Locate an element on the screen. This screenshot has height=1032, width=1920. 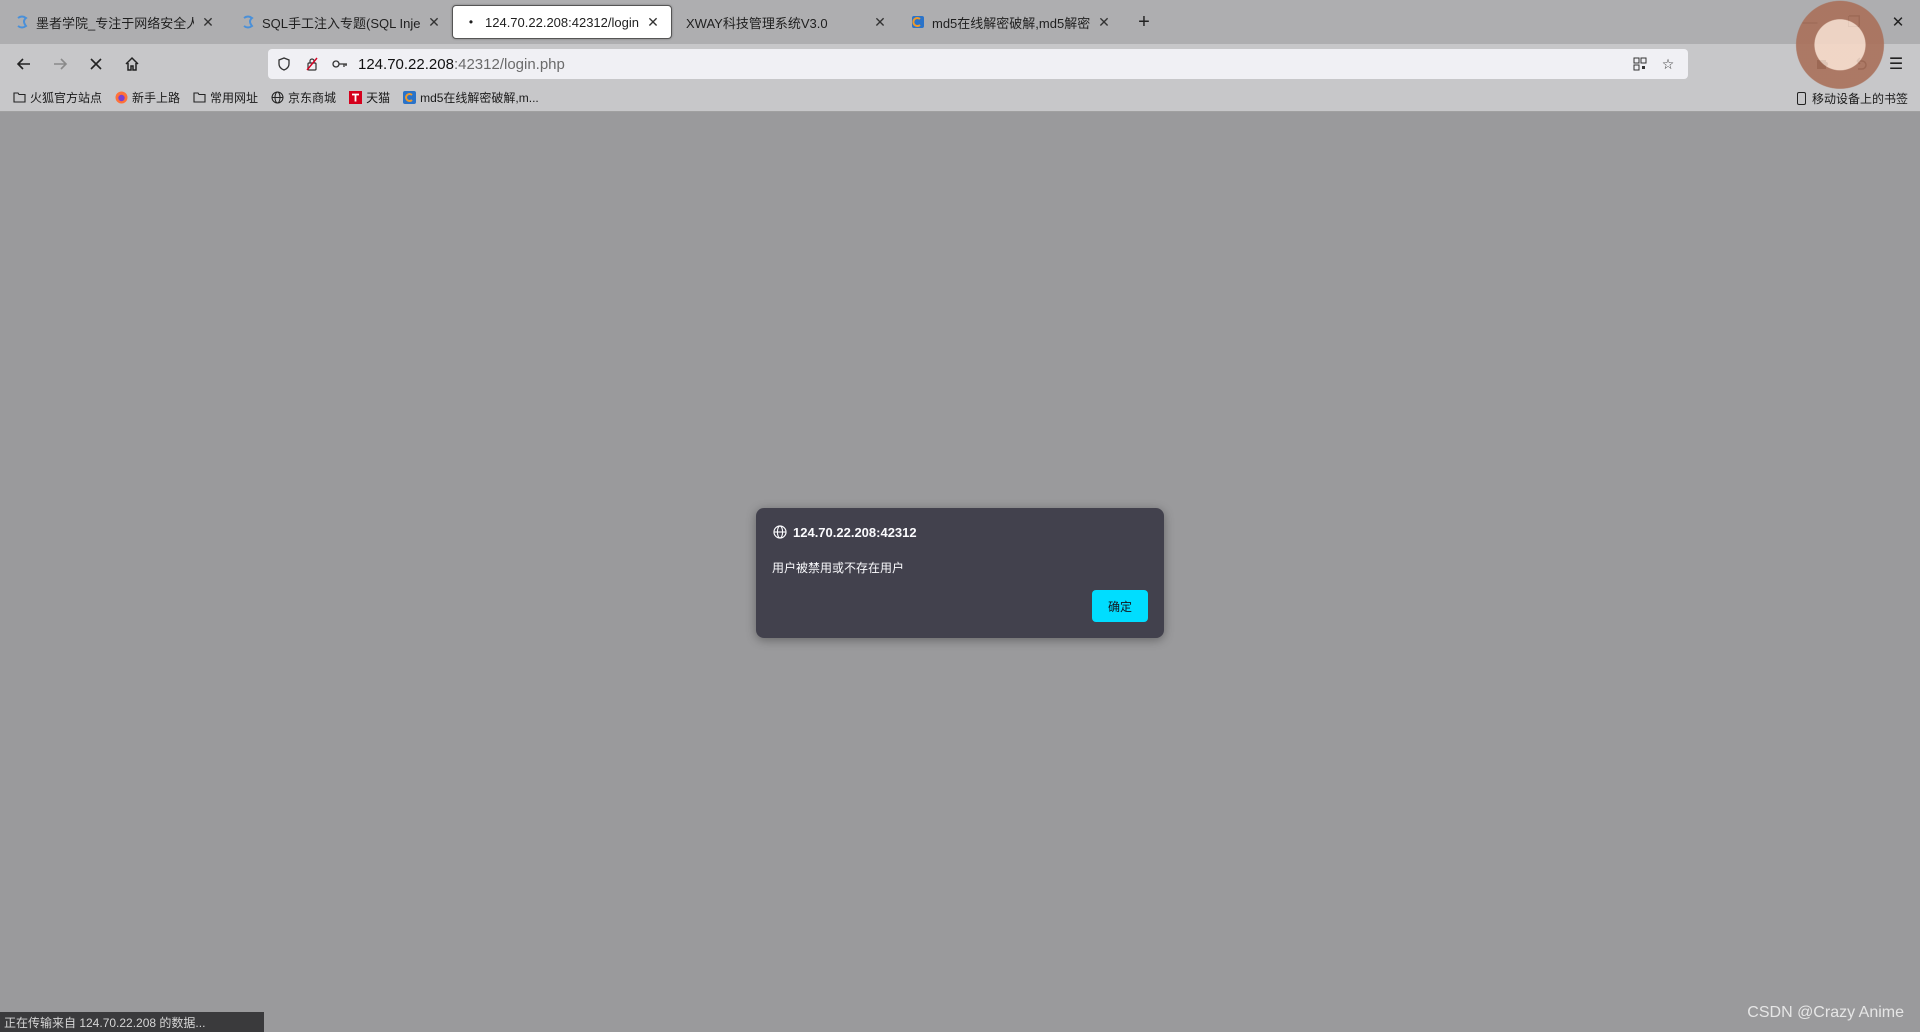
alert-dialog: 124.70.22.208:42312 用户被禁用或不存在用户 确定 is located at coordinates (960, 573).